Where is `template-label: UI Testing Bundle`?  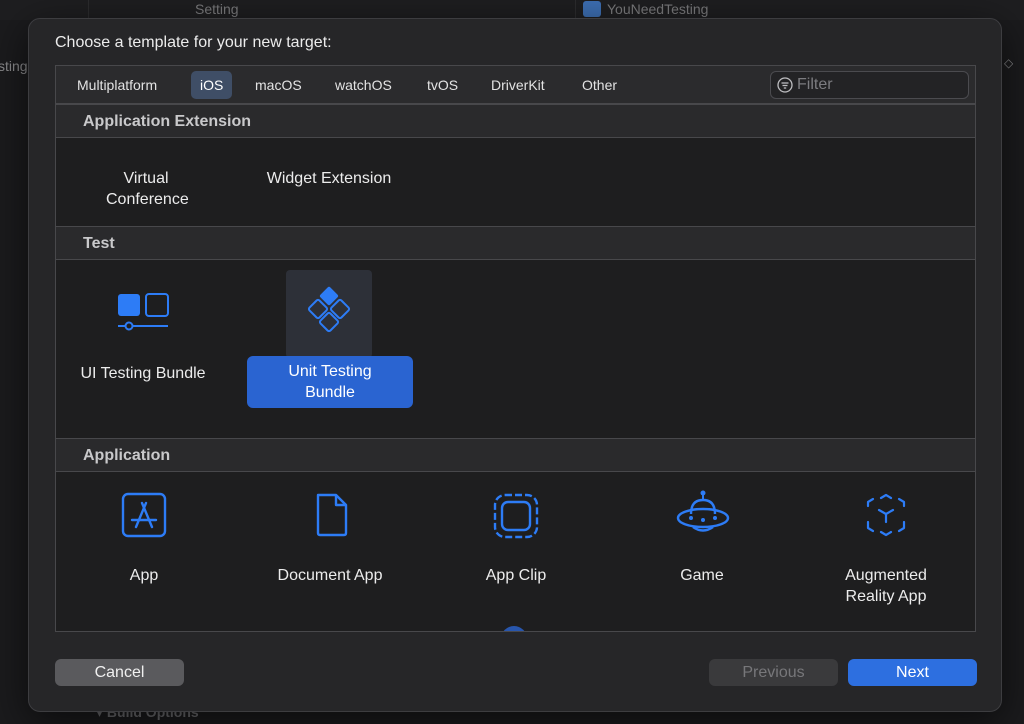 template-label: UI Testing Bundle is located at coordinates (143, 373).